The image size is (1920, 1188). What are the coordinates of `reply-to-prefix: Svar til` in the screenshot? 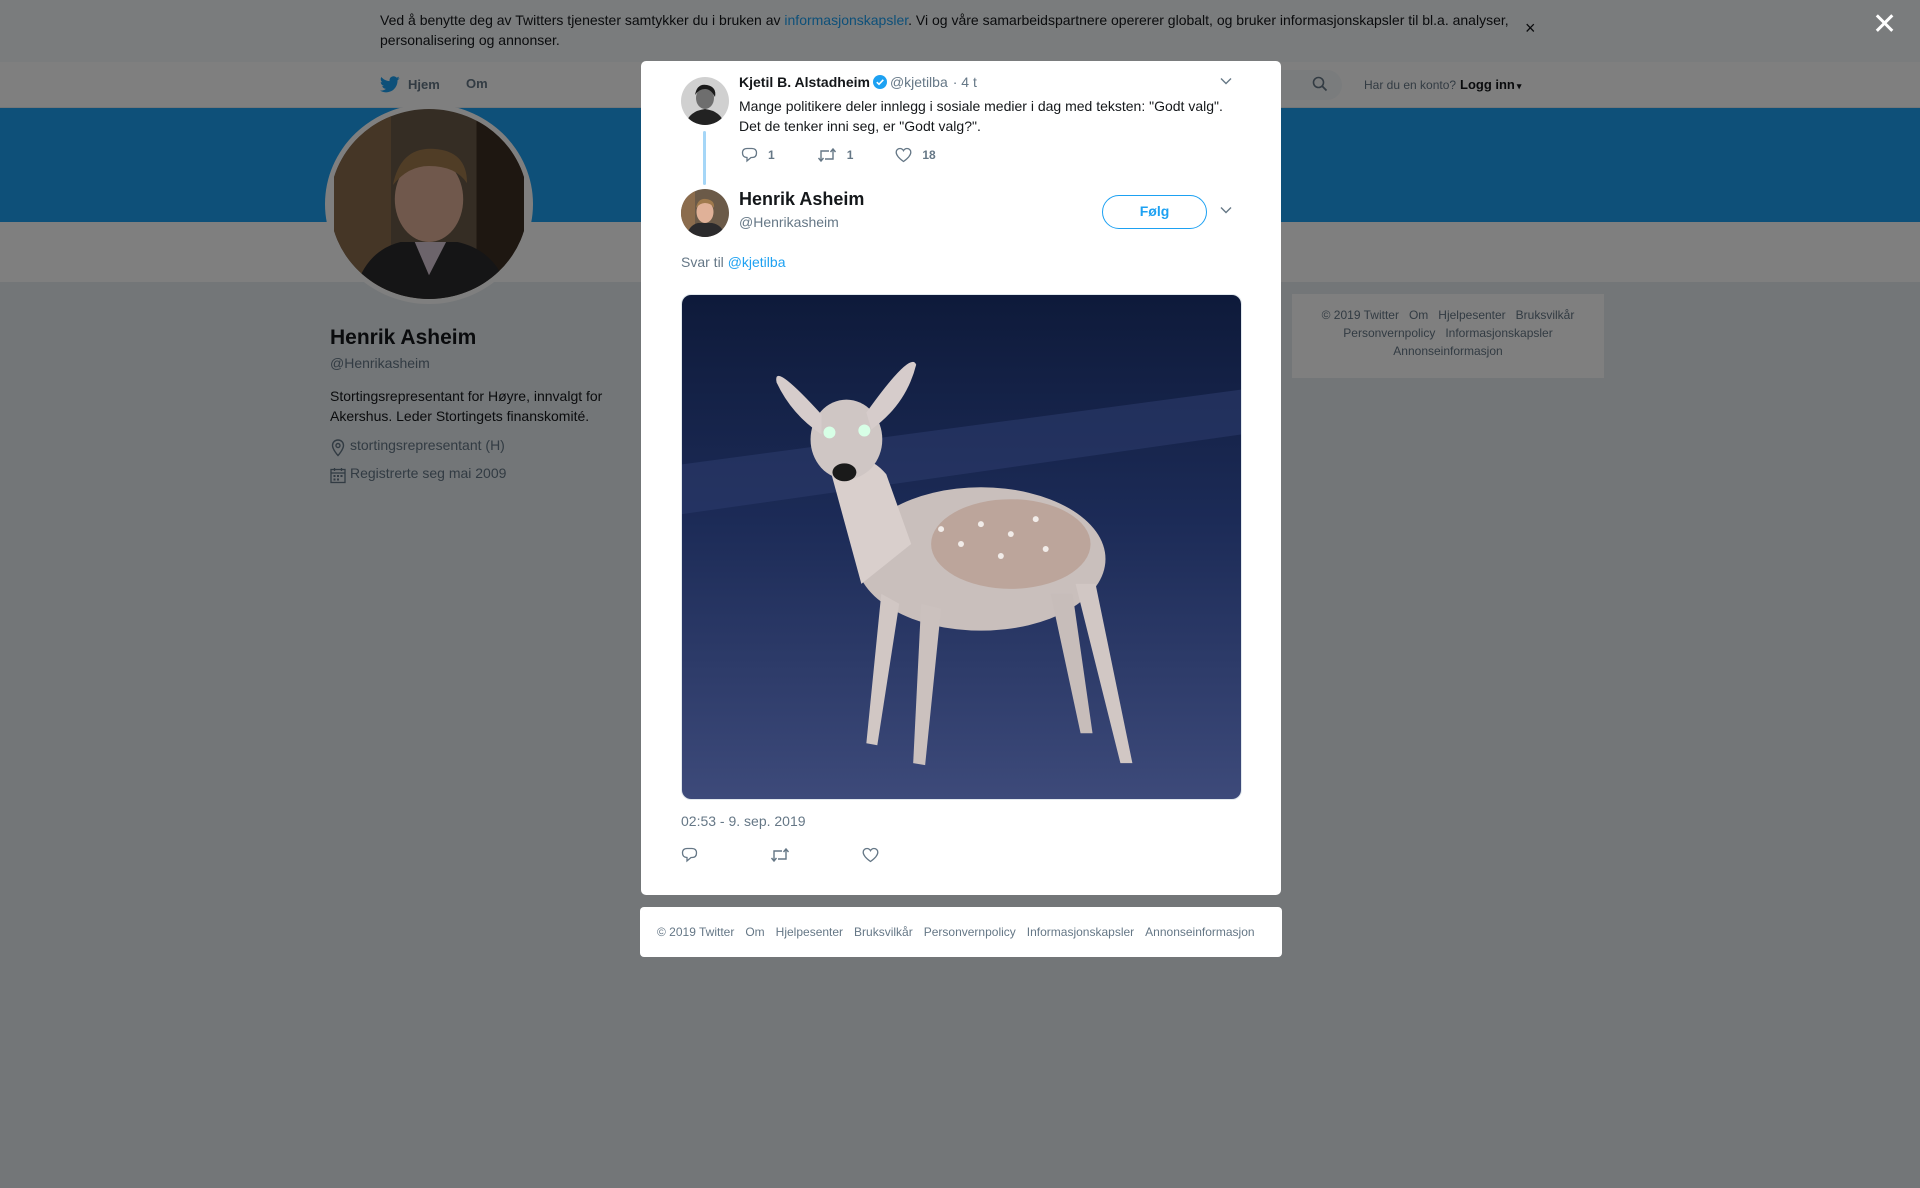 It's located at (704, 262).